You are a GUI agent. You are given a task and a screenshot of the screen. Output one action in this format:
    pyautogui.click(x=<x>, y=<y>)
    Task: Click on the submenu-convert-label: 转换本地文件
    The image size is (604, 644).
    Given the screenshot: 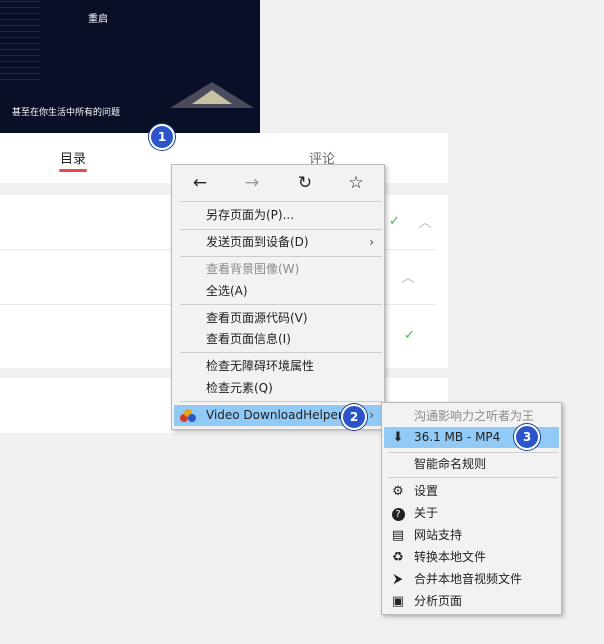 What is the action you would take?
    pyautogui.click(x=450, y=557)
    